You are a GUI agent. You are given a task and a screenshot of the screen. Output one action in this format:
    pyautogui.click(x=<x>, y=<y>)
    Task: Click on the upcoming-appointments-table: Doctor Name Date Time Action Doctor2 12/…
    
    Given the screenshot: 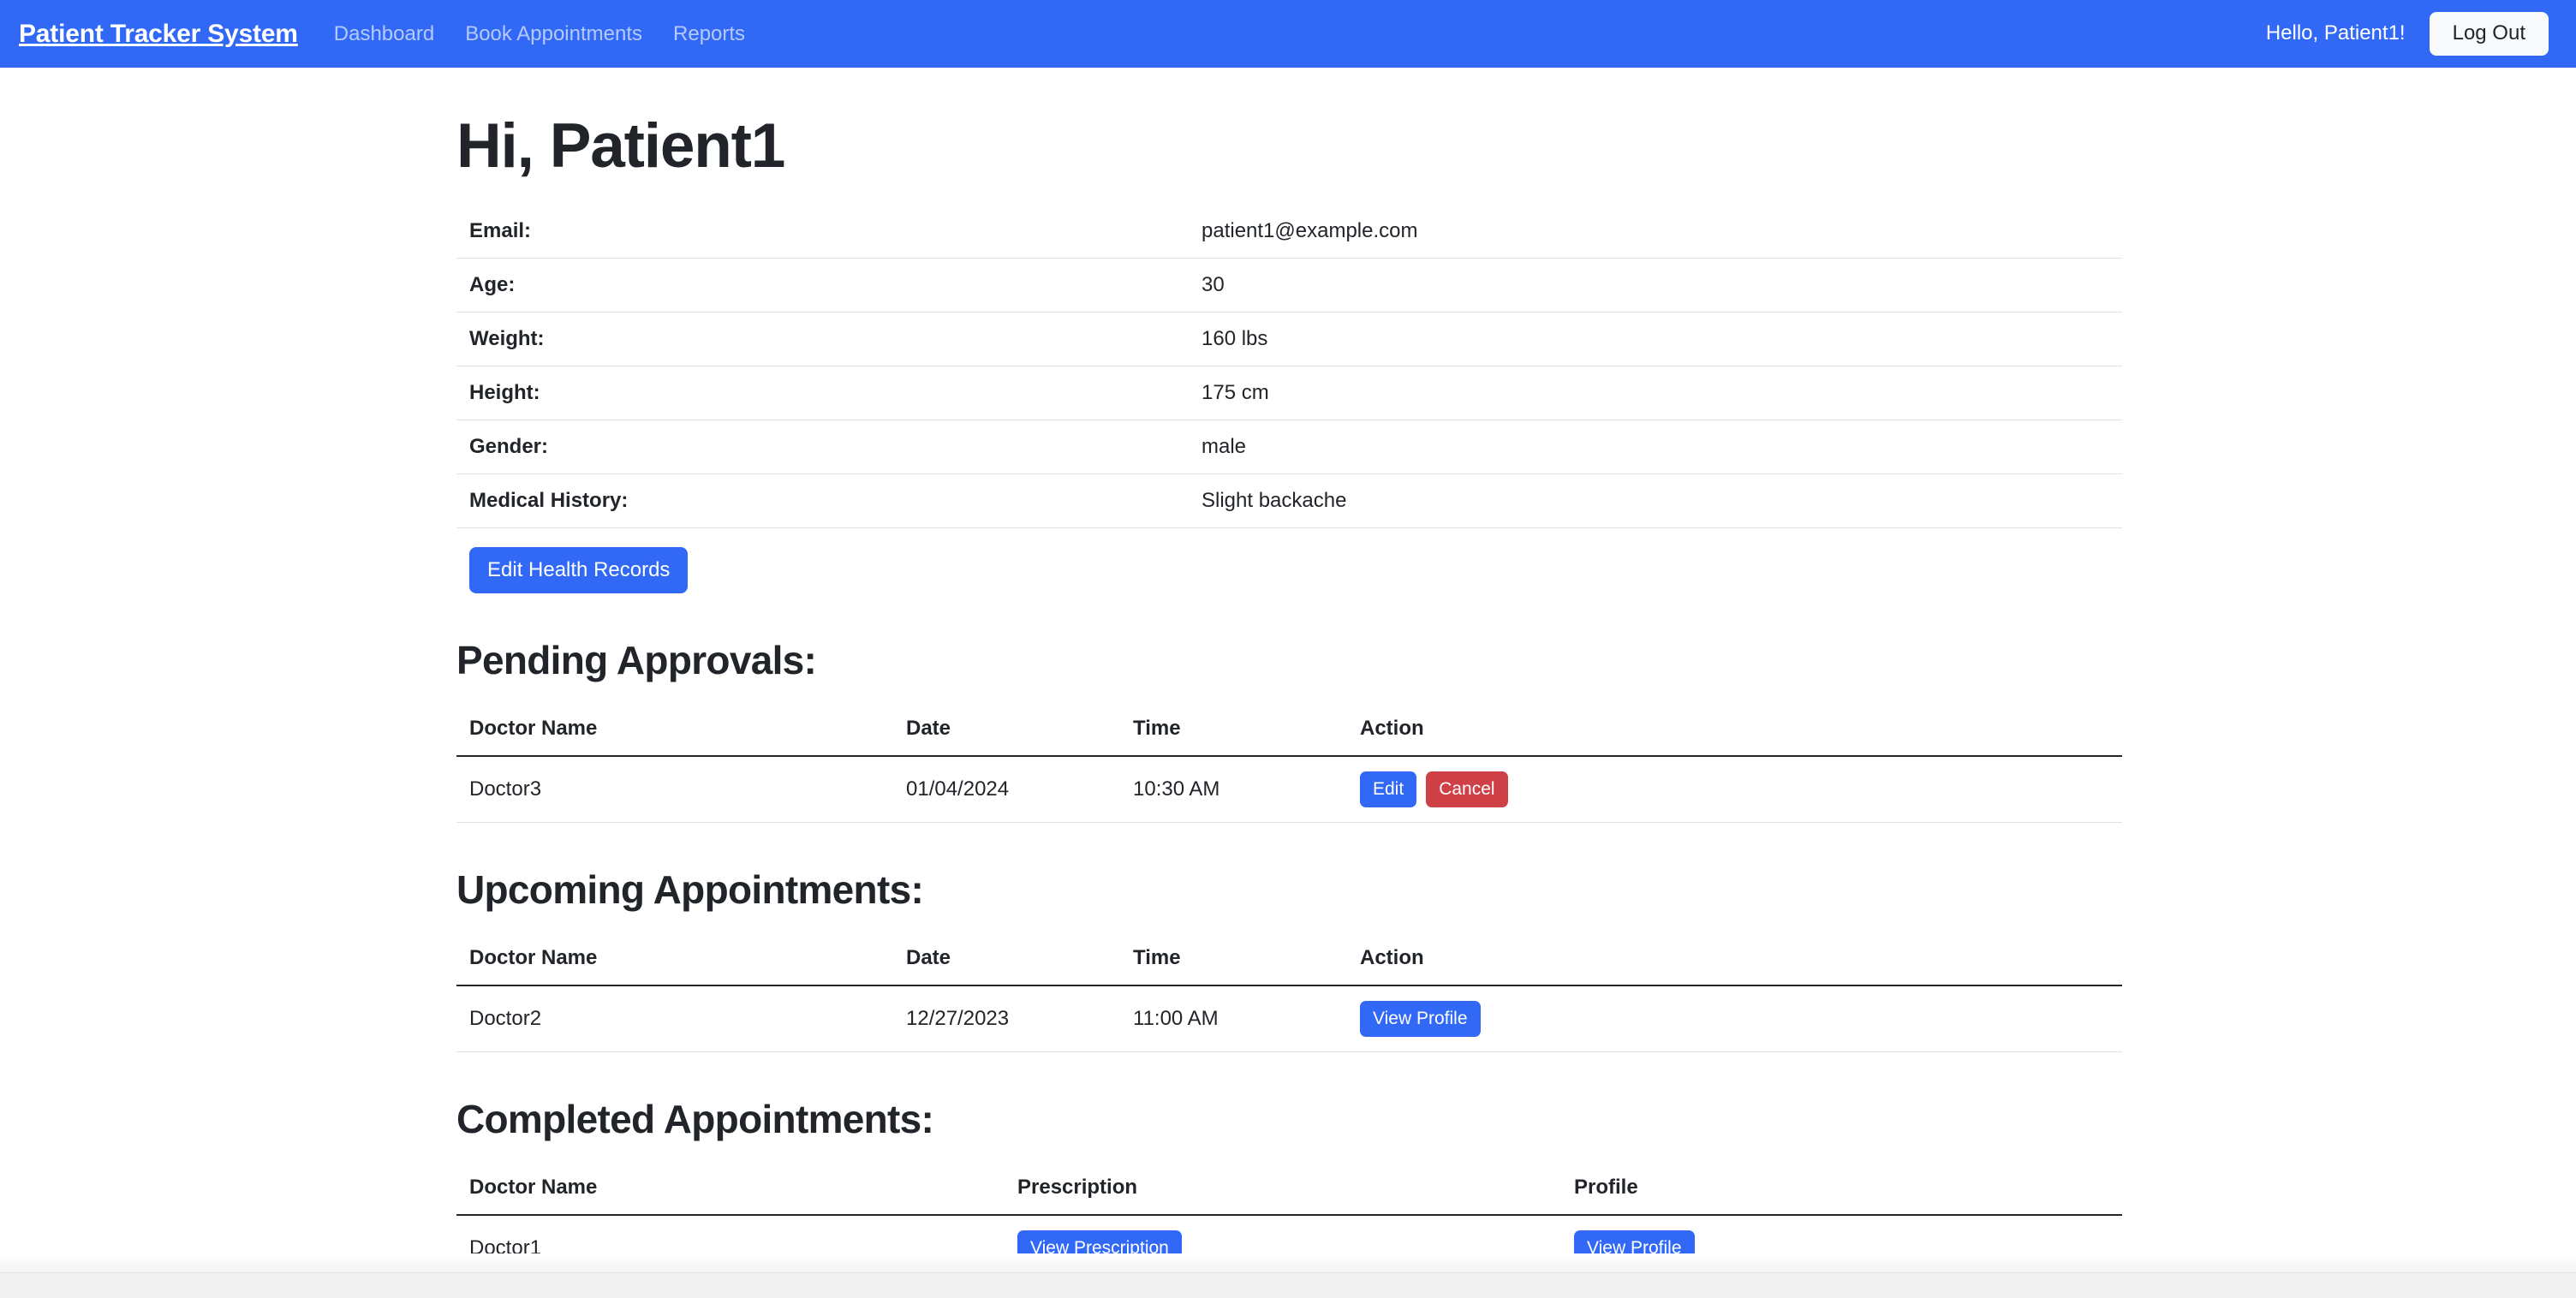 What is the action you would take?
    pyautogui.click(x=1289, y=992)
    